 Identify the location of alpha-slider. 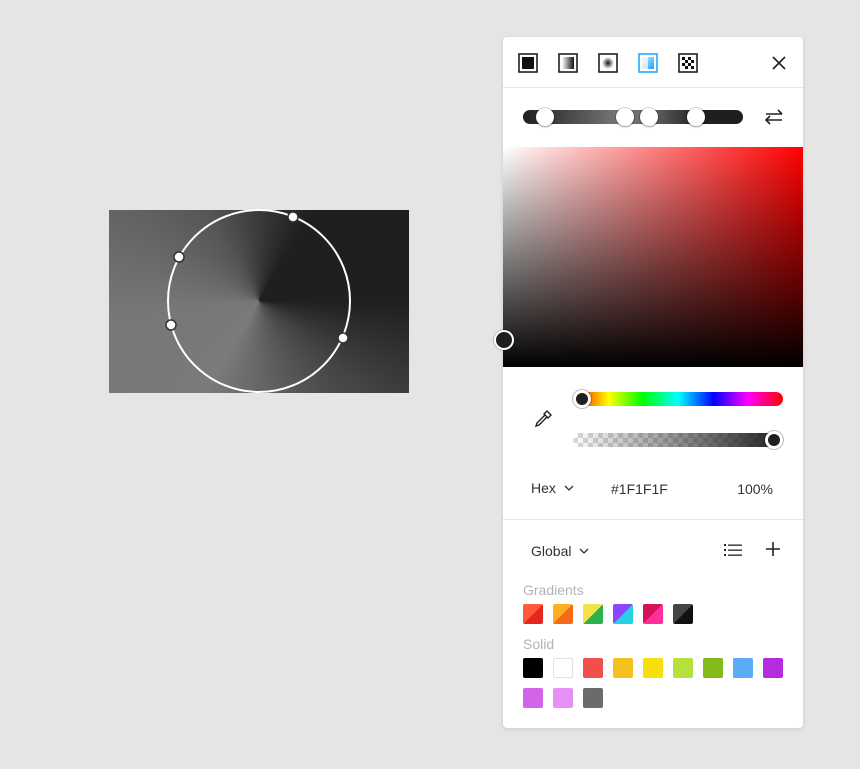
(678, 440).